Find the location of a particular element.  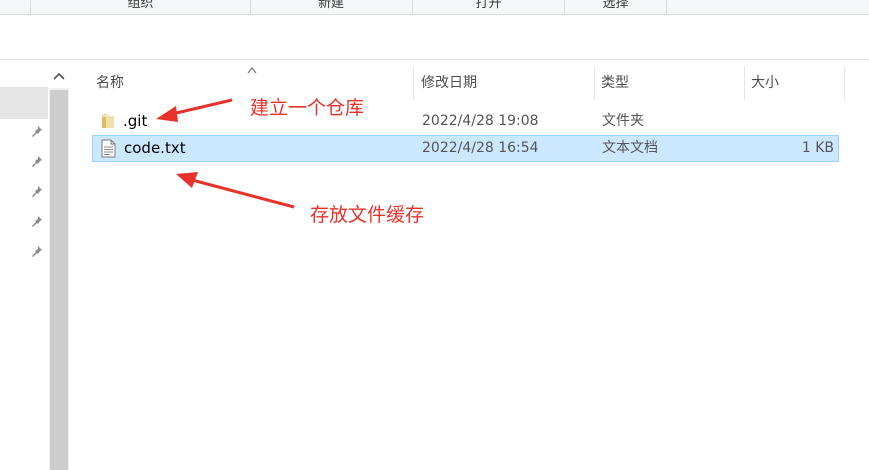

annotation-arrow-git is located at coordinates (194, 110).